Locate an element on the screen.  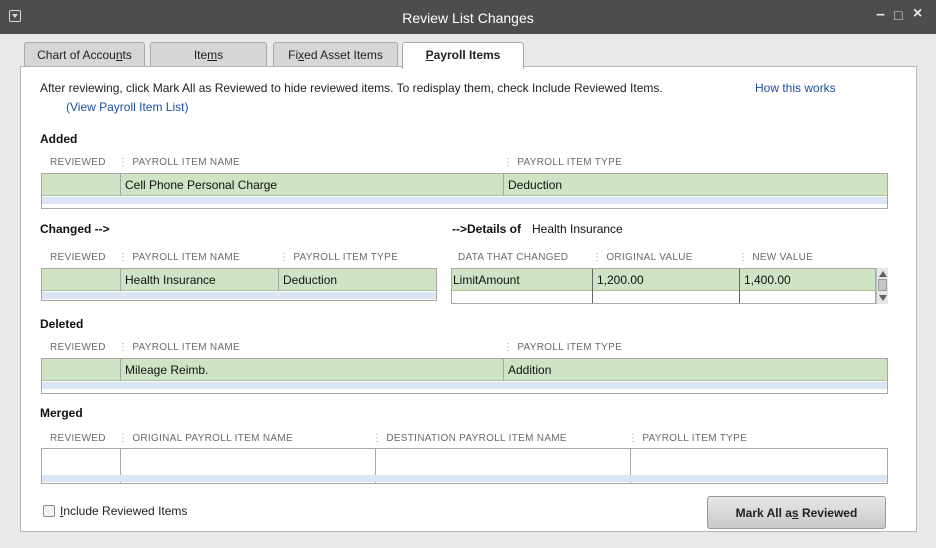
table-row: Mileage Reimb. Addition is located at coordinates (464, 370).